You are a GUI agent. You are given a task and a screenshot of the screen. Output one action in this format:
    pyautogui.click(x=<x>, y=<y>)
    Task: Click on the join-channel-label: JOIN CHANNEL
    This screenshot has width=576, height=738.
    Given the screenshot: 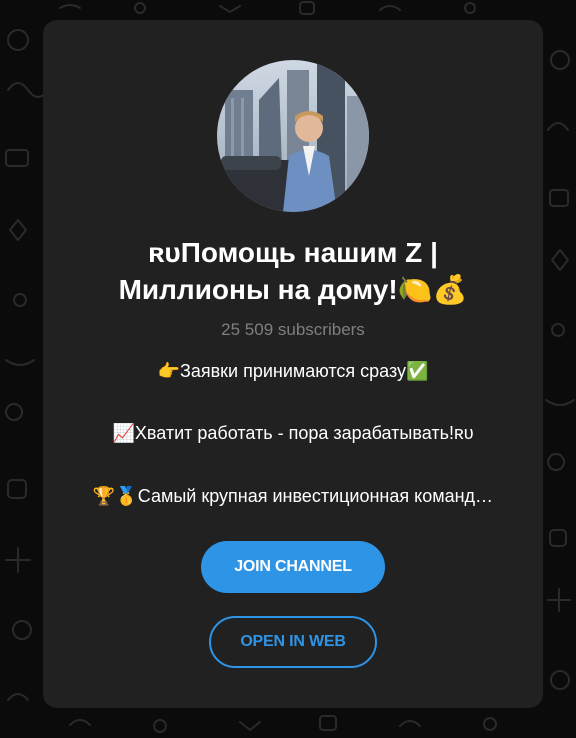 What is the action you would take?
    pyautogui.click(x=293, y=566)
    